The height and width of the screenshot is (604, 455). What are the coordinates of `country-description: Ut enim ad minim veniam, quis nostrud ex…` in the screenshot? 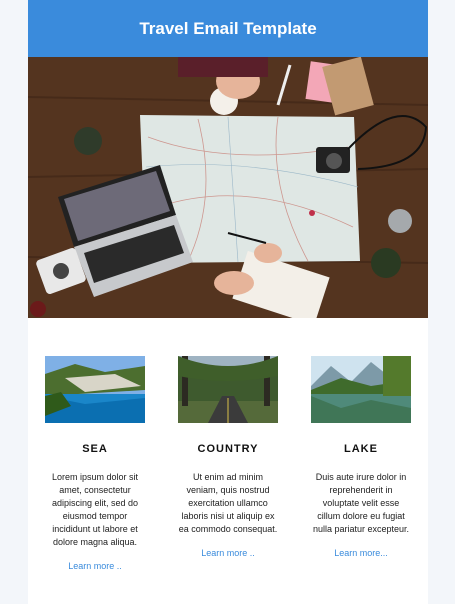 It's located at (228, 503).